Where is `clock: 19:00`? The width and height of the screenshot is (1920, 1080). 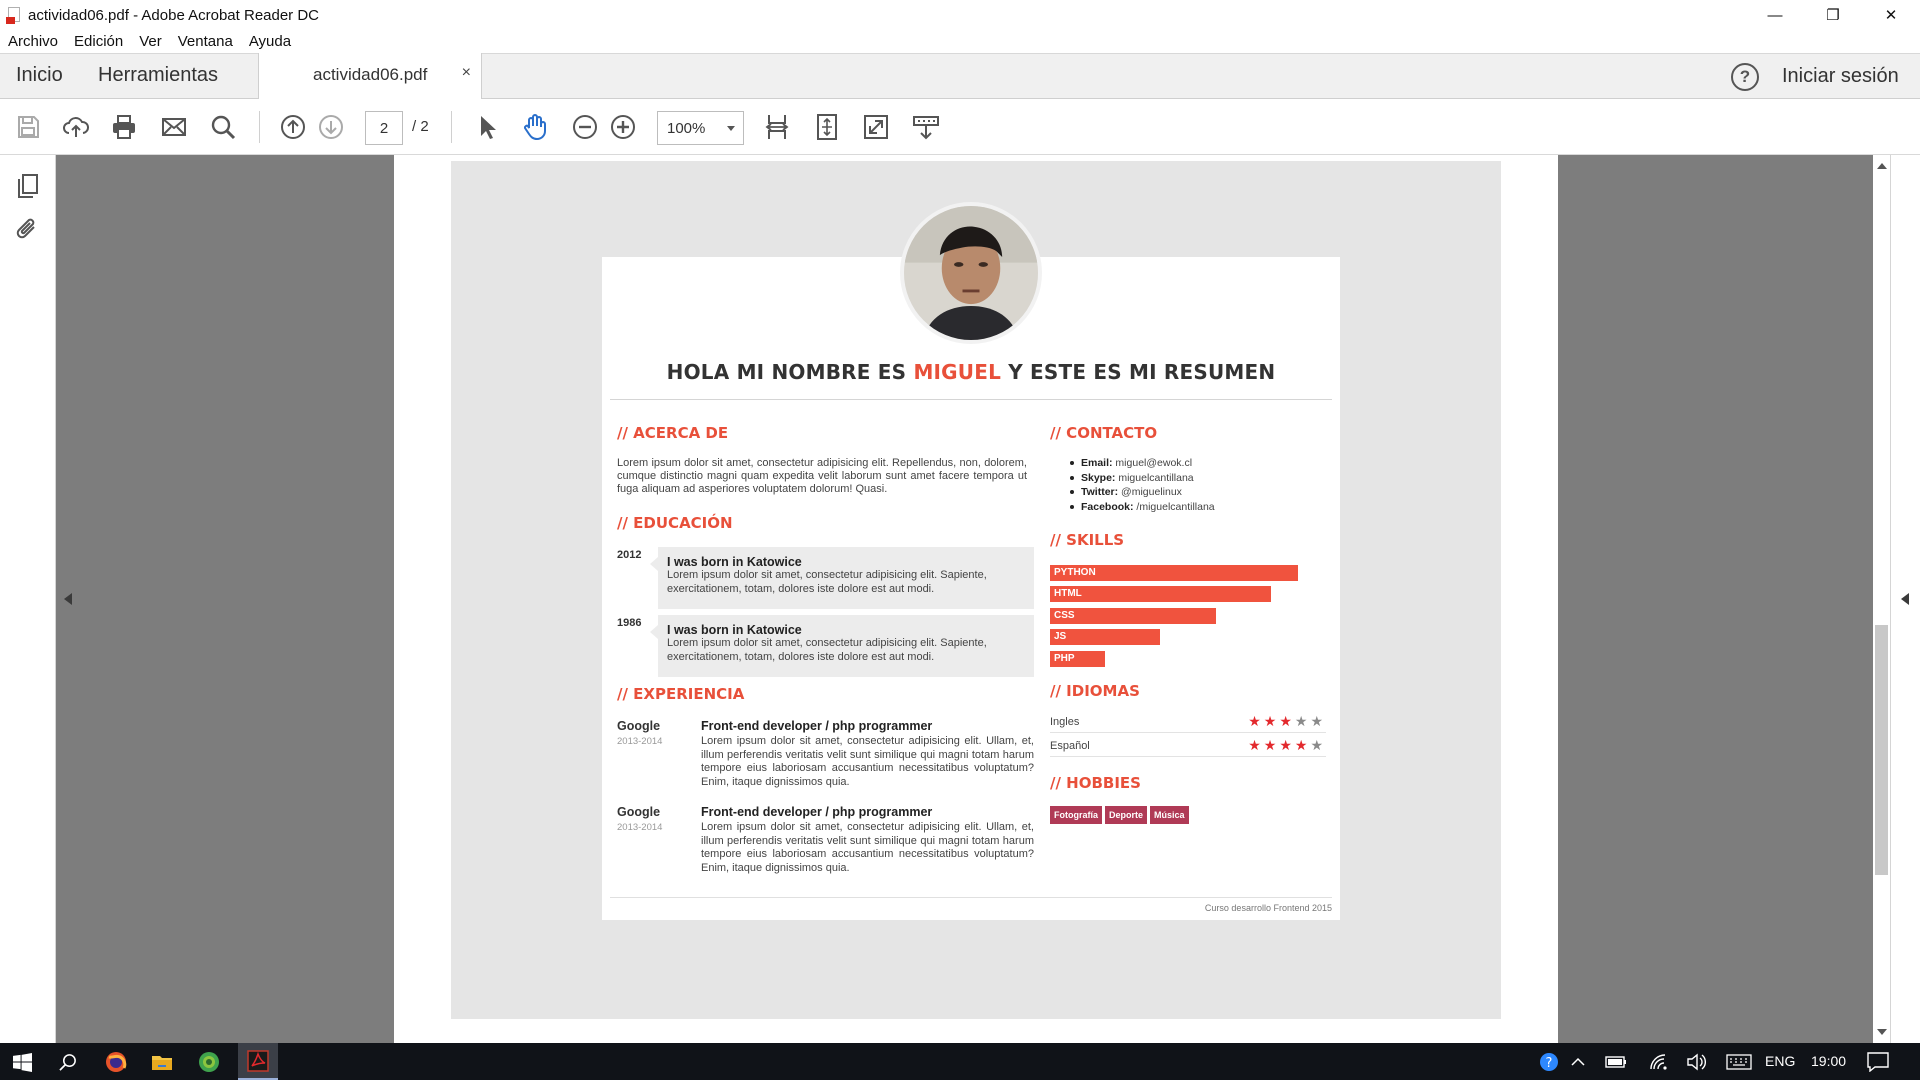
clock: 19:00 is located at coordinates (1828, 1061).